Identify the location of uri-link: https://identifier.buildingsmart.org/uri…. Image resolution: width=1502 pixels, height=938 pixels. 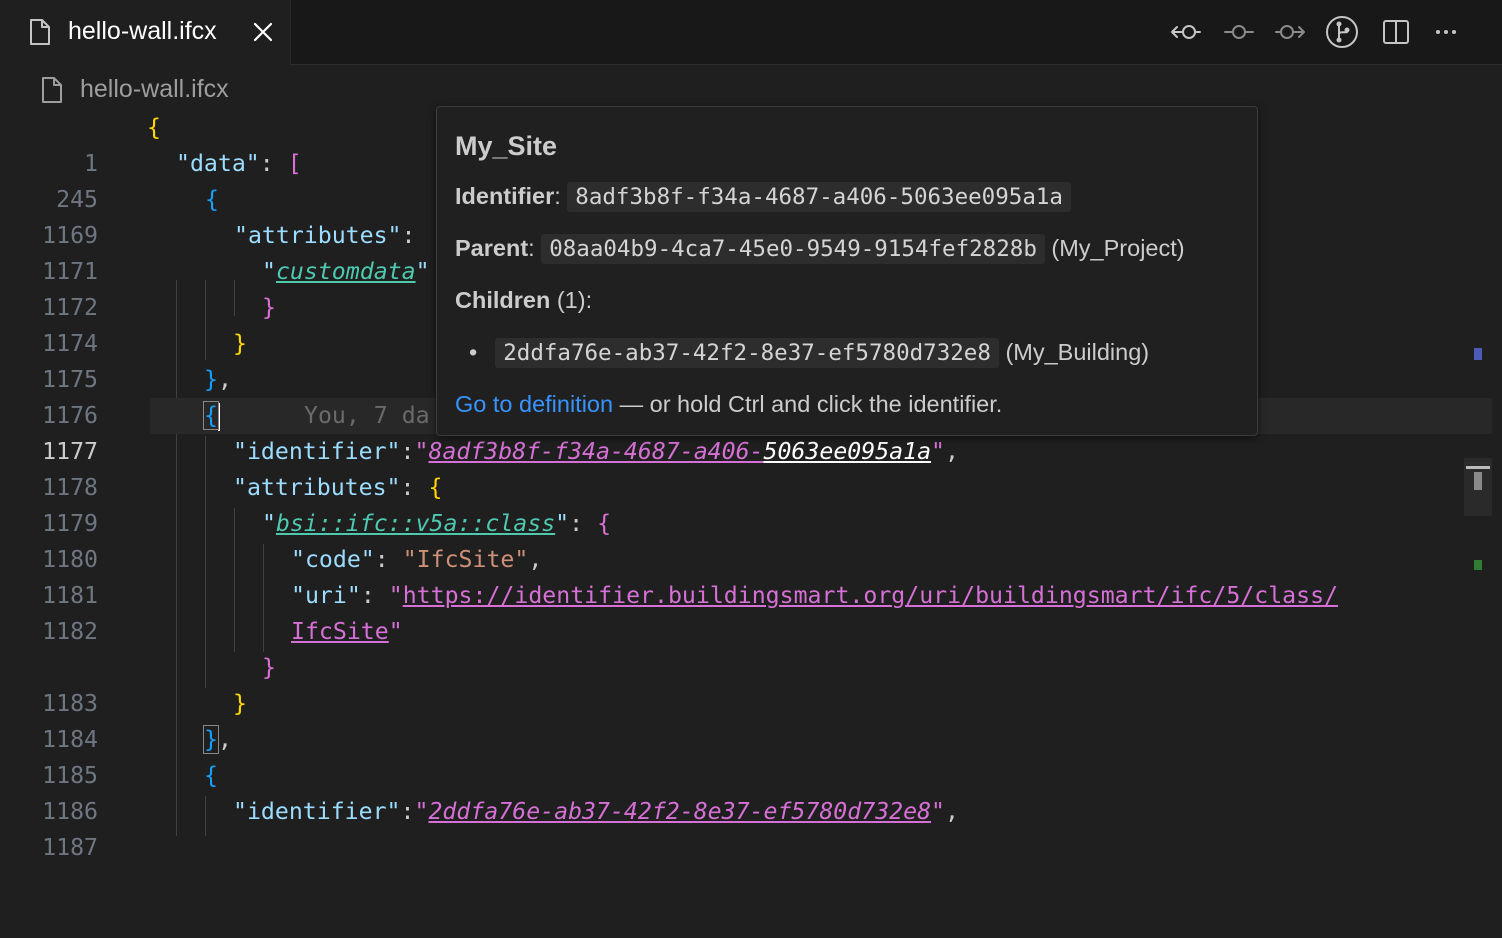
(870, 595).